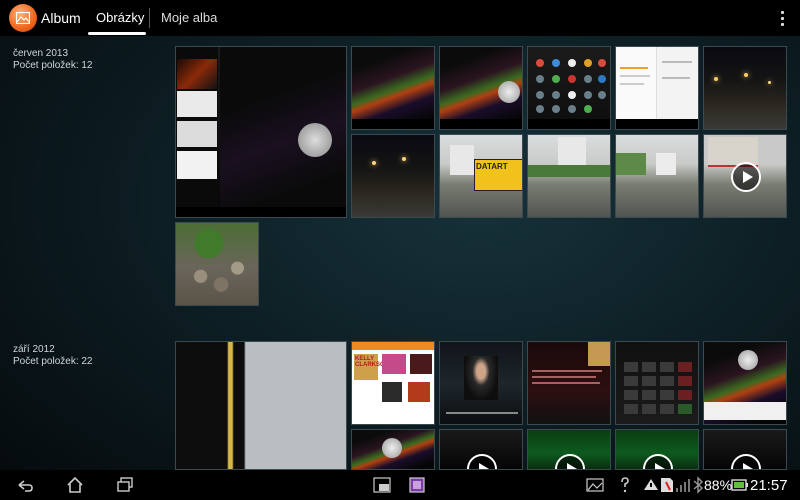 The width and height of the screenshot is (800, 500). I want to click on tab-pictures: Obrázky, so click(120, 17).